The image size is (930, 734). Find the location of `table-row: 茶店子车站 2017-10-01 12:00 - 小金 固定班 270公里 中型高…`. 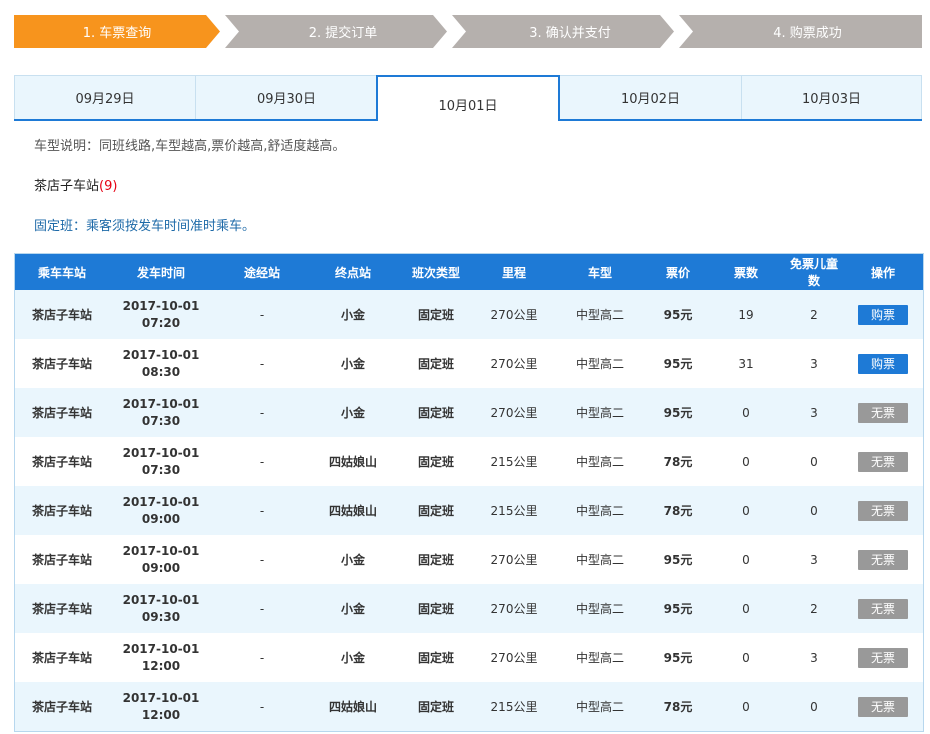

table-row: 茶店子车站 2017-10-01 12:00 - 小金 固定班 270公里 中型高… is located at coordinates (469, 657).